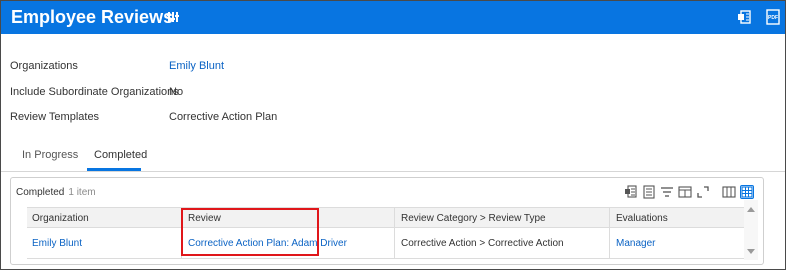 The width and height of the screenshot is (786, 270). Describe the element at coordinates (393, 17) in the screenshot. I see `page-header: Employee Reviews PDF` at that location.